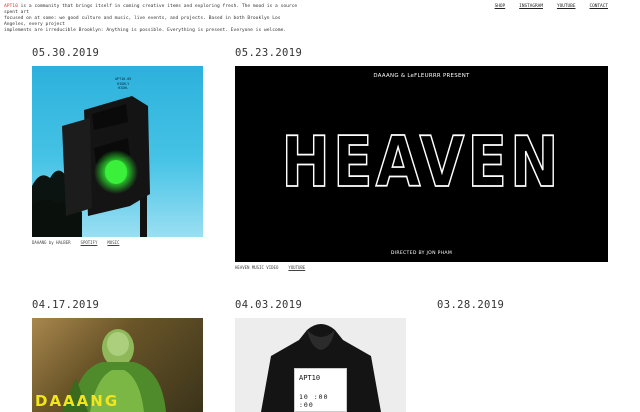 This screenshot has height=412, width=640. Describe the element at coordinates (113, 242) in the screenshot. I see `music-link: MUSIC` at that location.